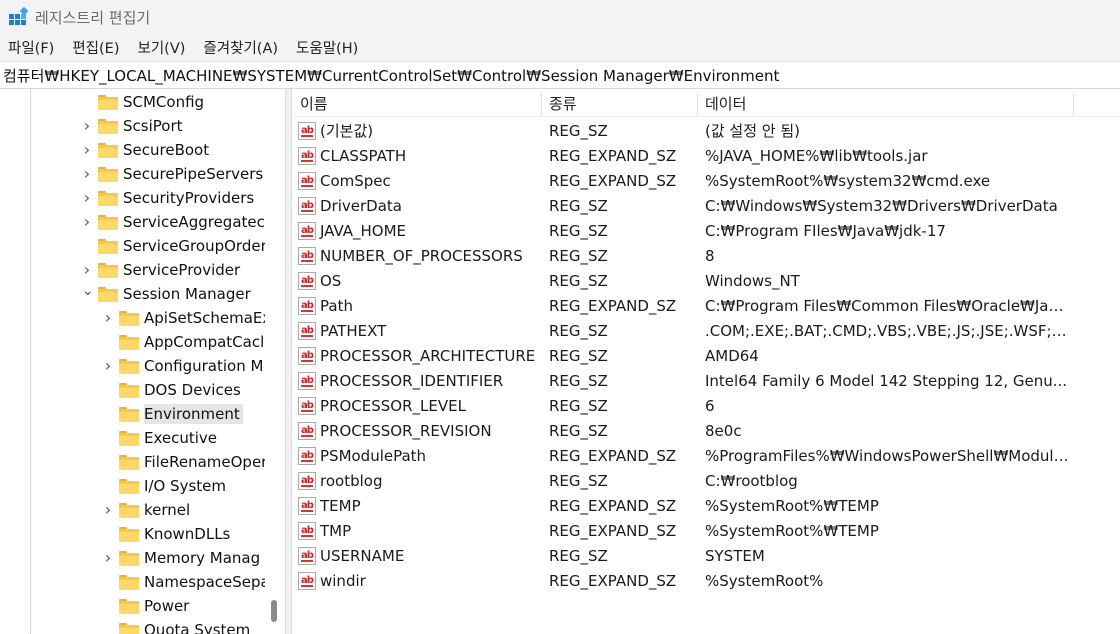 The width and height of the screenshot is (1120, 634). Describe the element at coordinates (161, 438) in the screenshot. I see `tree-item: Executive` at that location.